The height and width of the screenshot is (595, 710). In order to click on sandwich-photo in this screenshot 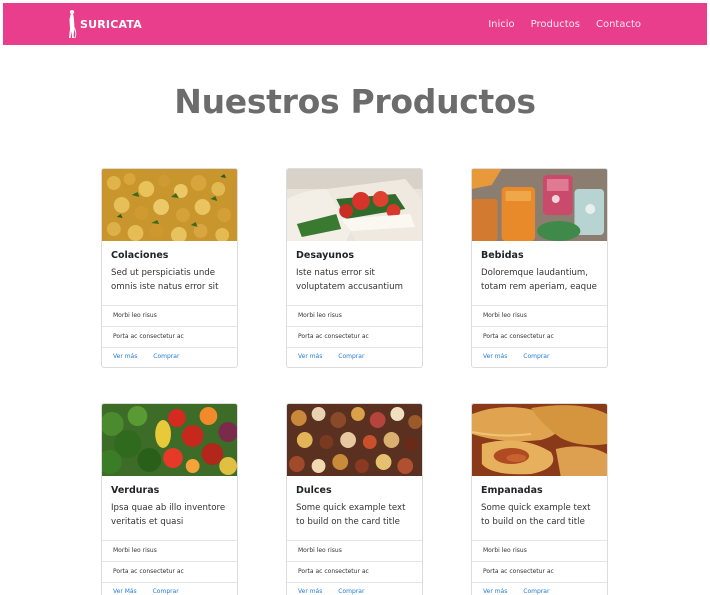, I will do `click(354, 205)`.